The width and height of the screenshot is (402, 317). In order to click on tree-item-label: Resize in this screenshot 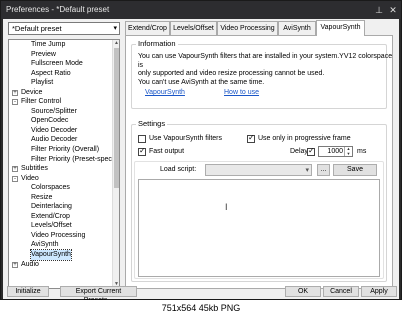, I will do `click(42, 197)`.